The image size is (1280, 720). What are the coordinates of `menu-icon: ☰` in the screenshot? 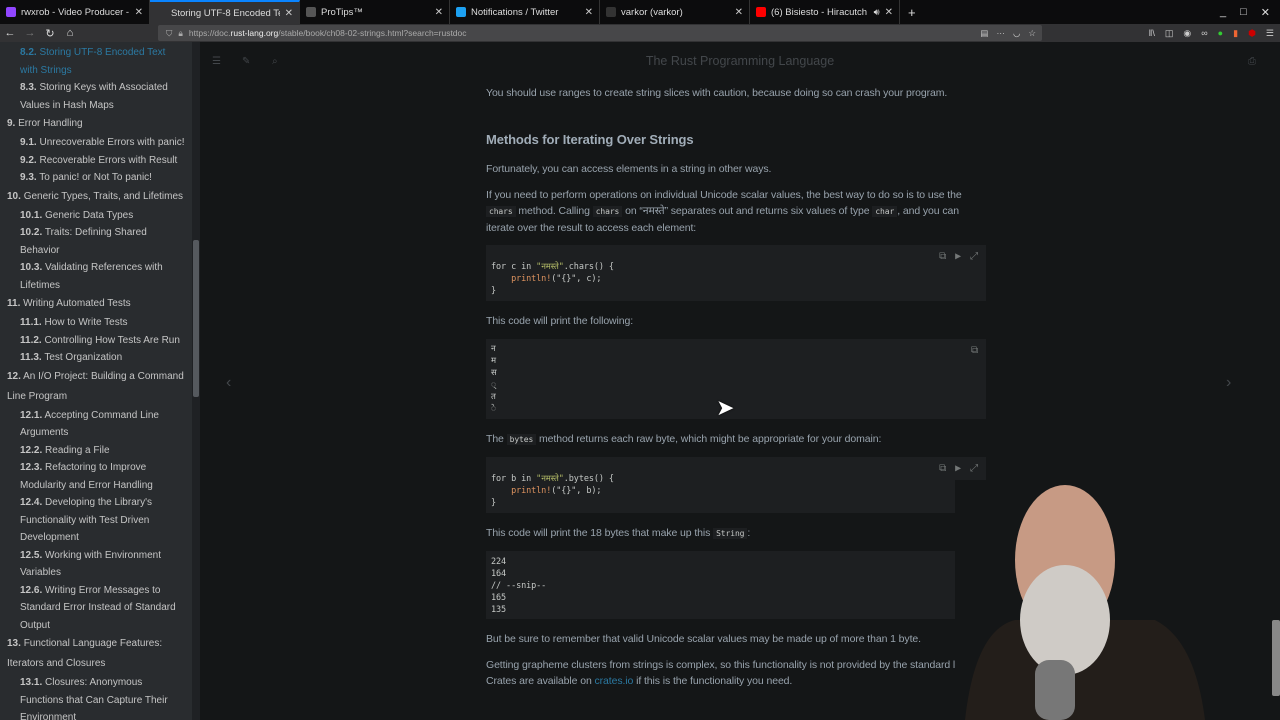 It's located at (1270, 33).